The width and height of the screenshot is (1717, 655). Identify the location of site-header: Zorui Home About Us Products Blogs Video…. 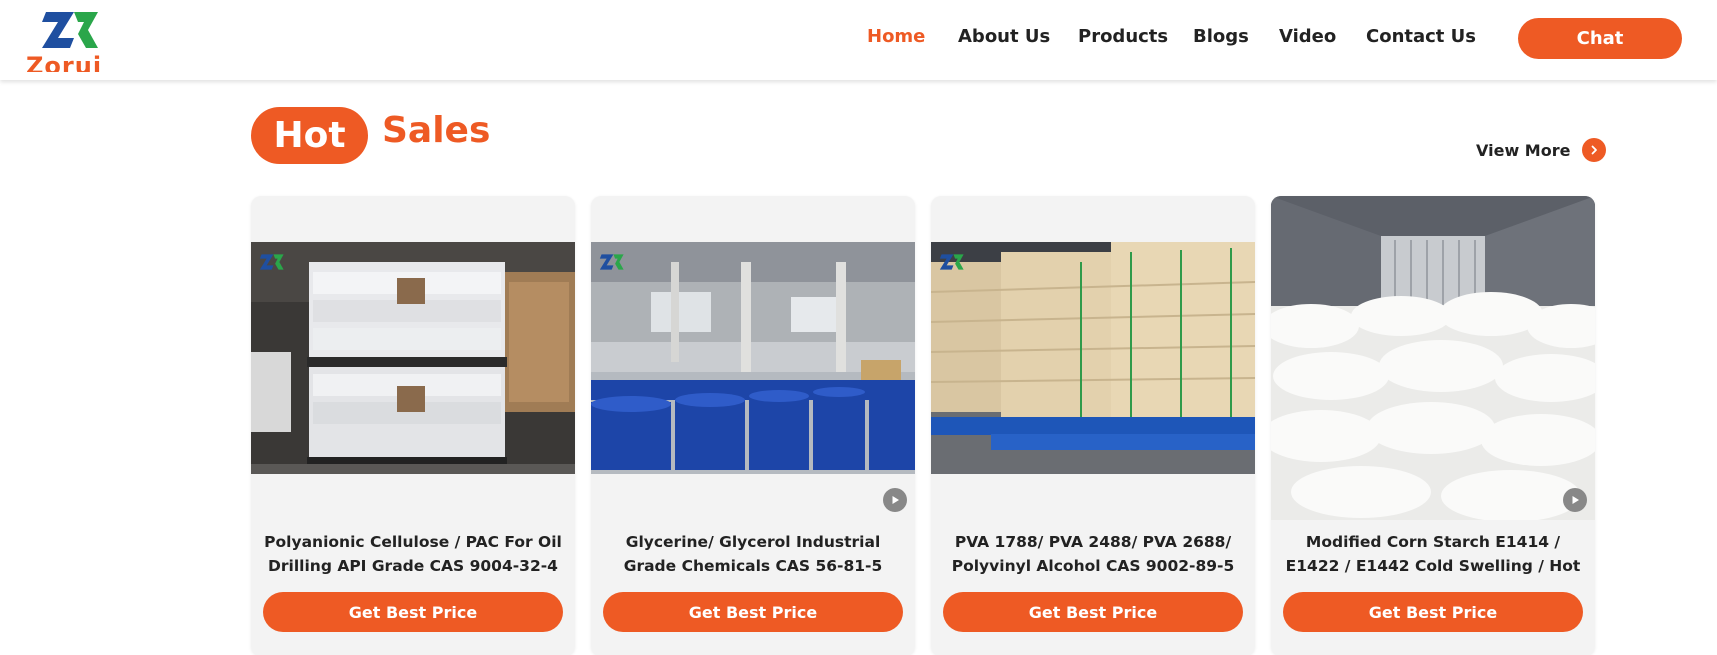
(858, 40).